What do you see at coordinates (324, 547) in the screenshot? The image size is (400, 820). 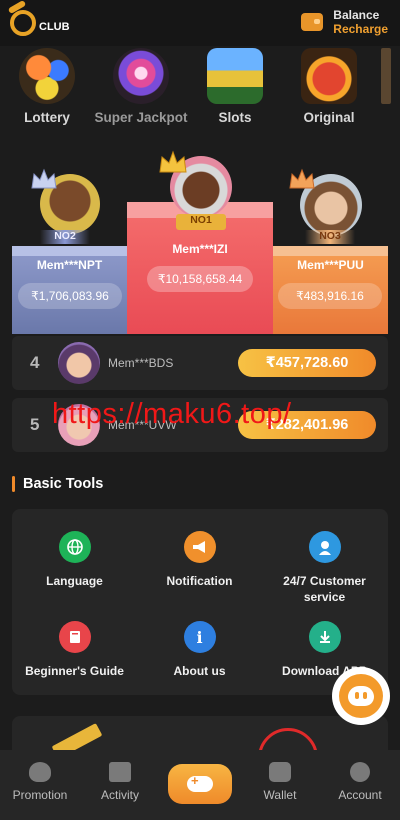 I see `support-agent-icon` at bounding box center [324, 547].